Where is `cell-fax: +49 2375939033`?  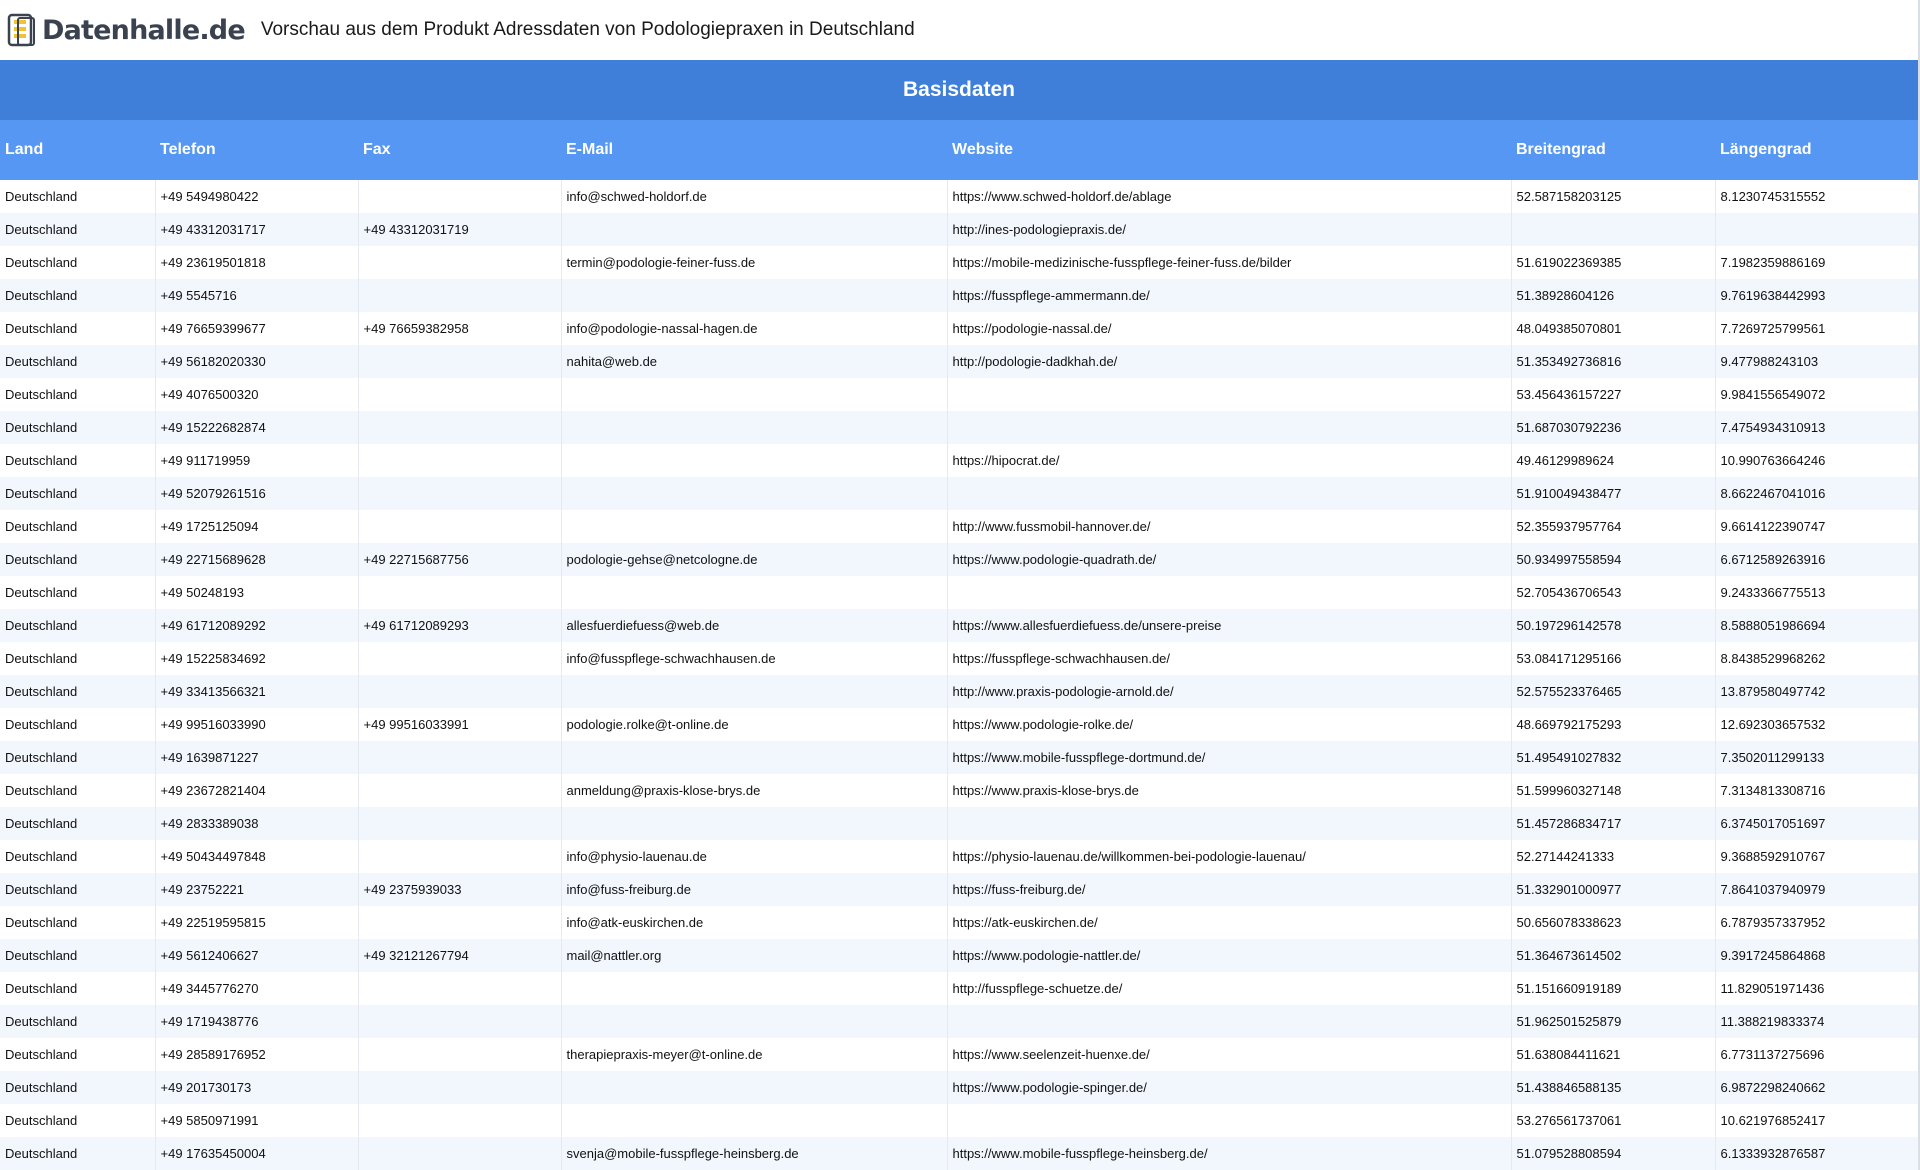 cell-fax: +49 2375939033 is located at coordinates (460, 889).